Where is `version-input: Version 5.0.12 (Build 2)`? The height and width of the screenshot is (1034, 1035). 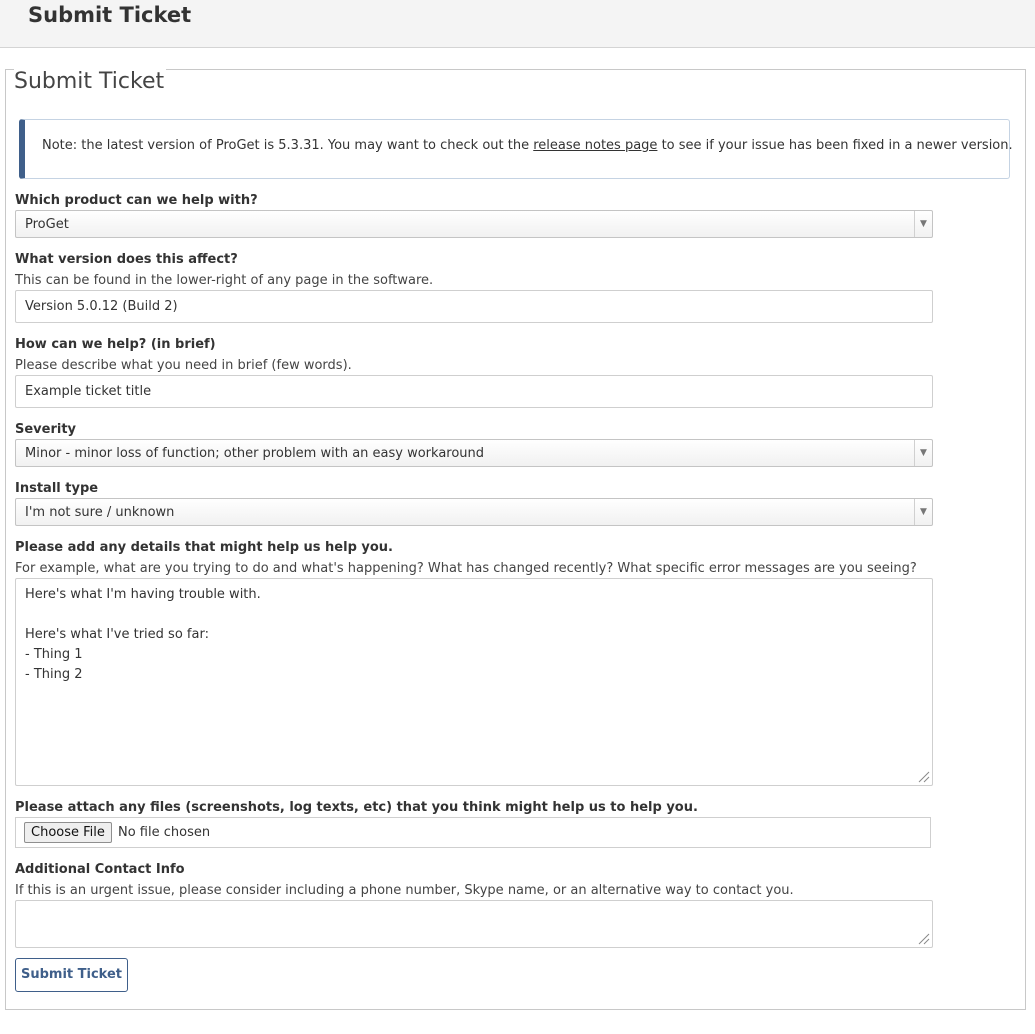 version-input: Version 5.0.12 (Build 2) is located at coordinates (474, 306).